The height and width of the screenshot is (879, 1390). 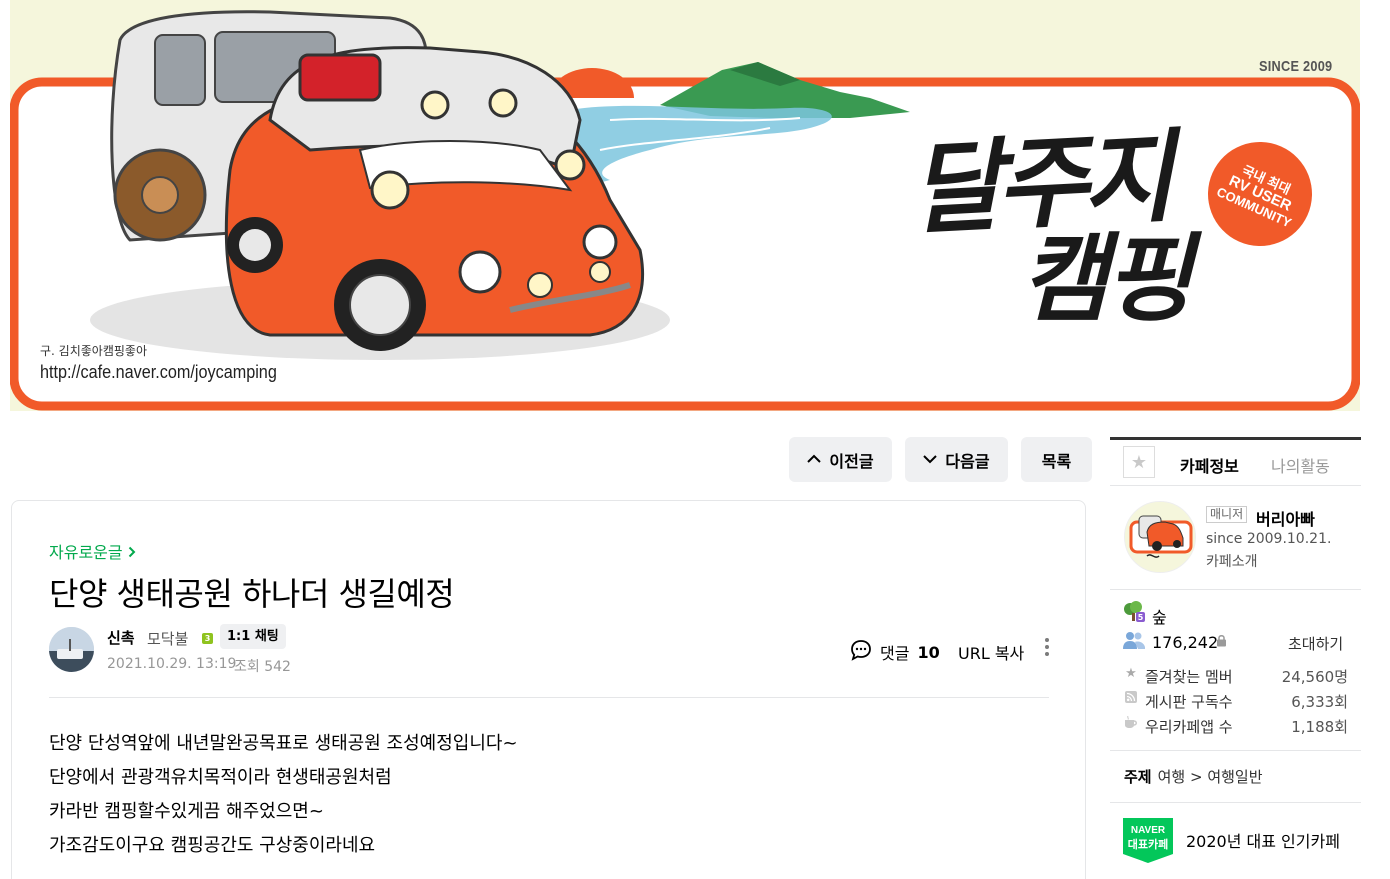 I want to click on post-date: 2021.10.29. 13:19, so click(x=172, y=664).